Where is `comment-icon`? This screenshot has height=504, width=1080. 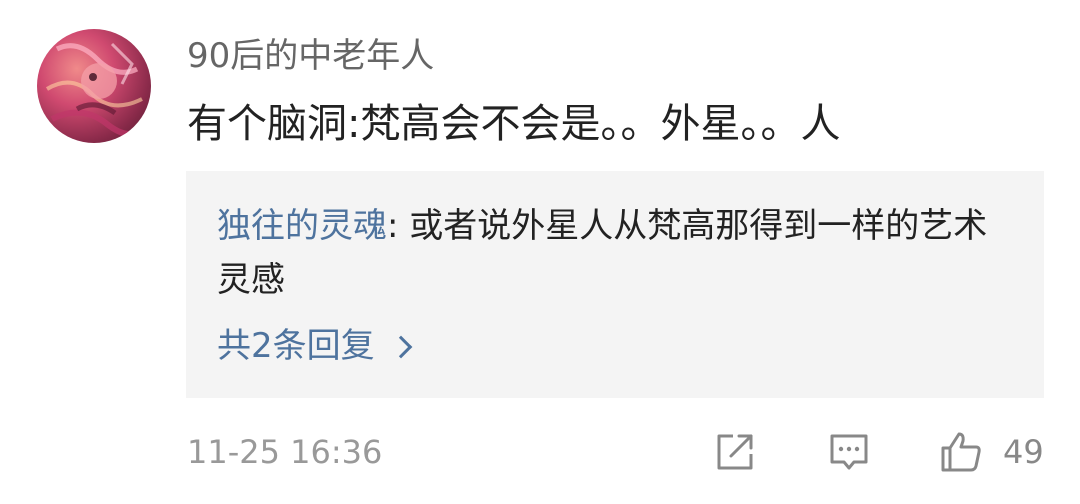 comment-icon is located at coordinates (849, 452).